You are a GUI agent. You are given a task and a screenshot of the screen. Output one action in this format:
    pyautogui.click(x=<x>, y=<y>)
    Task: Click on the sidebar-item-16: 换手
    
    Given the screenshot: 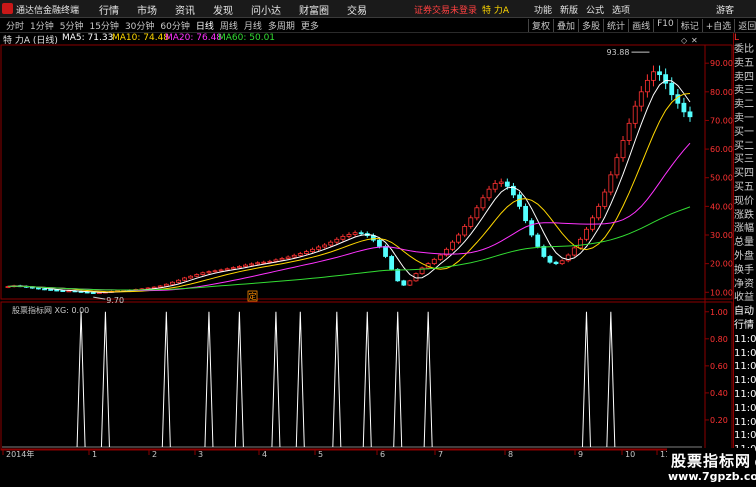 What is the action you would take?
    pyautogui.click(x=745, y=271)
    